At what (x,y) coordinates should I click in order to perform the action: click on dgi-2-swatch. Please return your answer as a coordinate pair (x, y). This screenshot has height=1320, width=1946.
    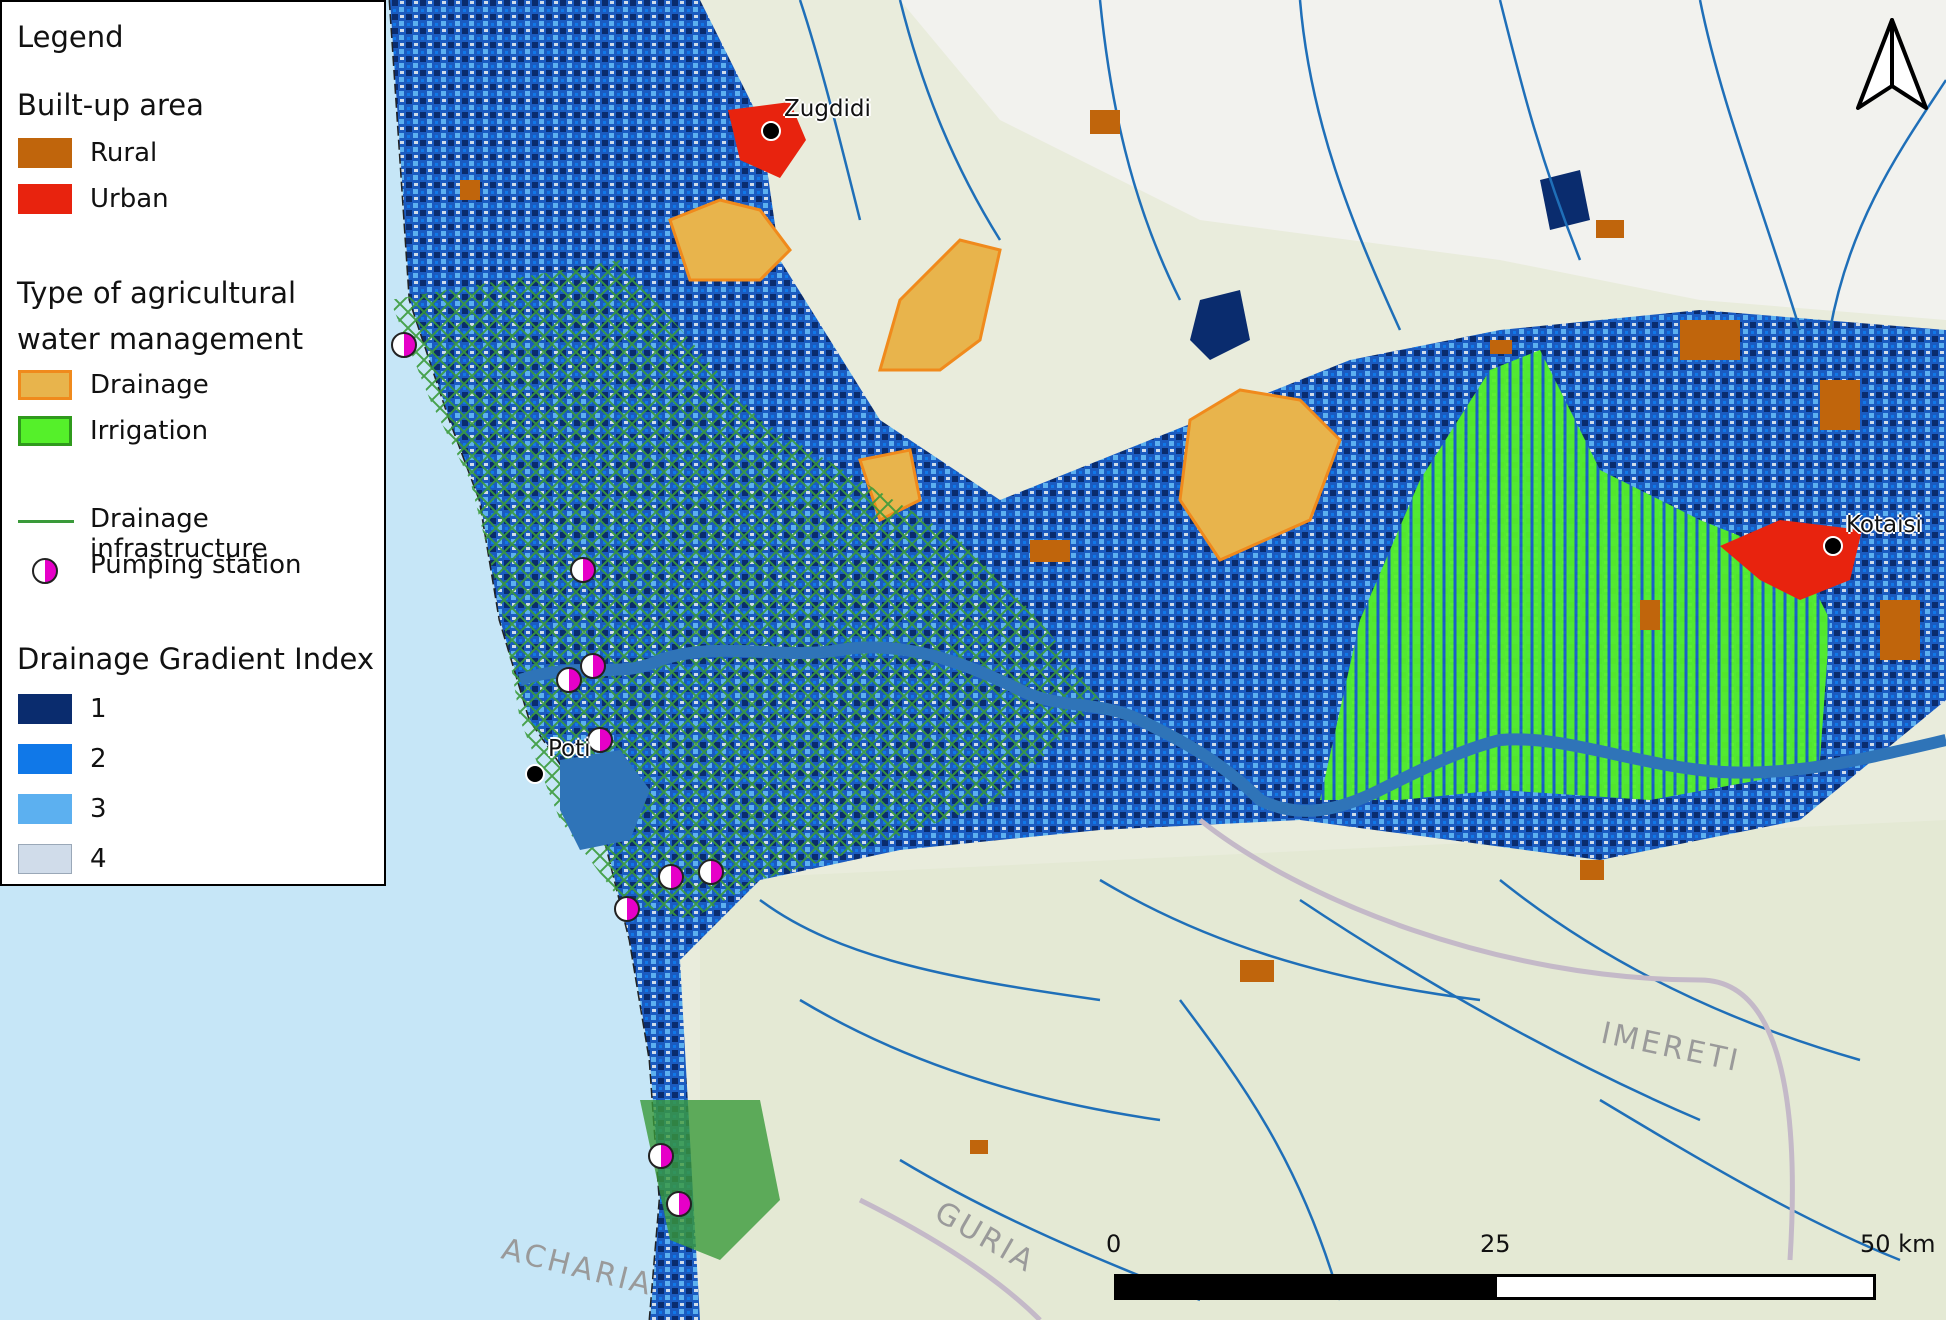
    Looking at the image, I should click on (45, 759).